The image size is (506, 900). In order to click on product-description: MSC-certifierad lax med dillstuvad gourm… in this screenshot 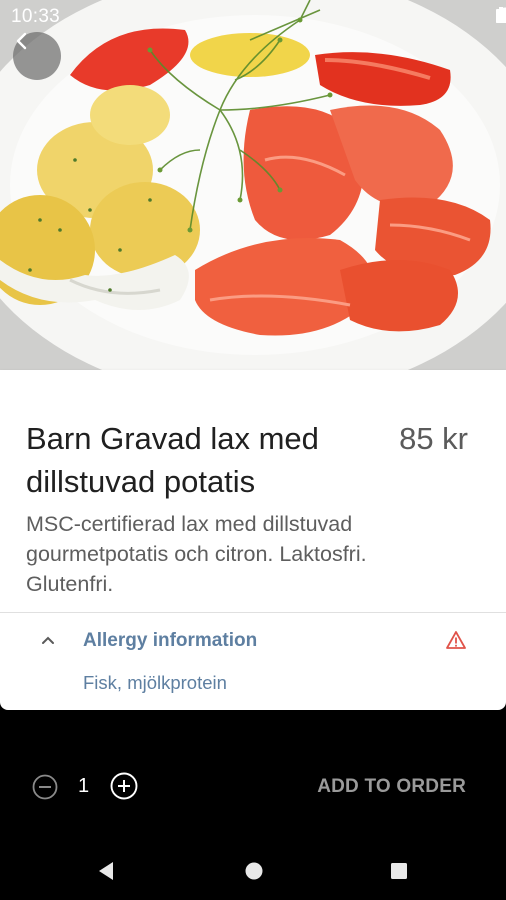, I will do `click(196, 554)`.